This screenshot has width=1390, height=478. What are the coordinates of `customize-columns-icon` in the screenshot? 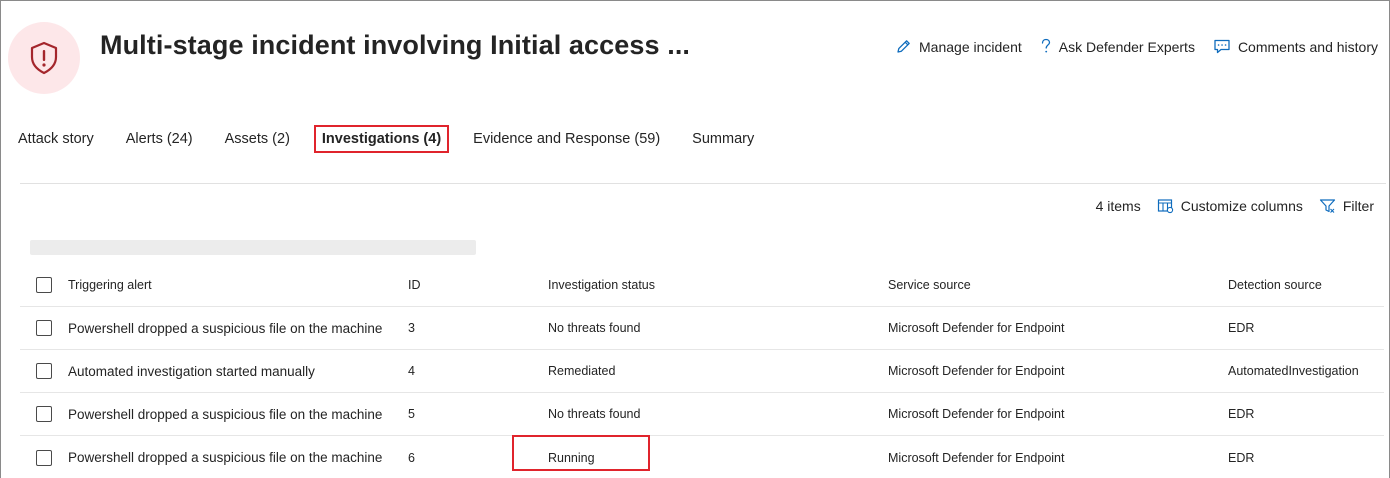 It's located at (1165, 206).